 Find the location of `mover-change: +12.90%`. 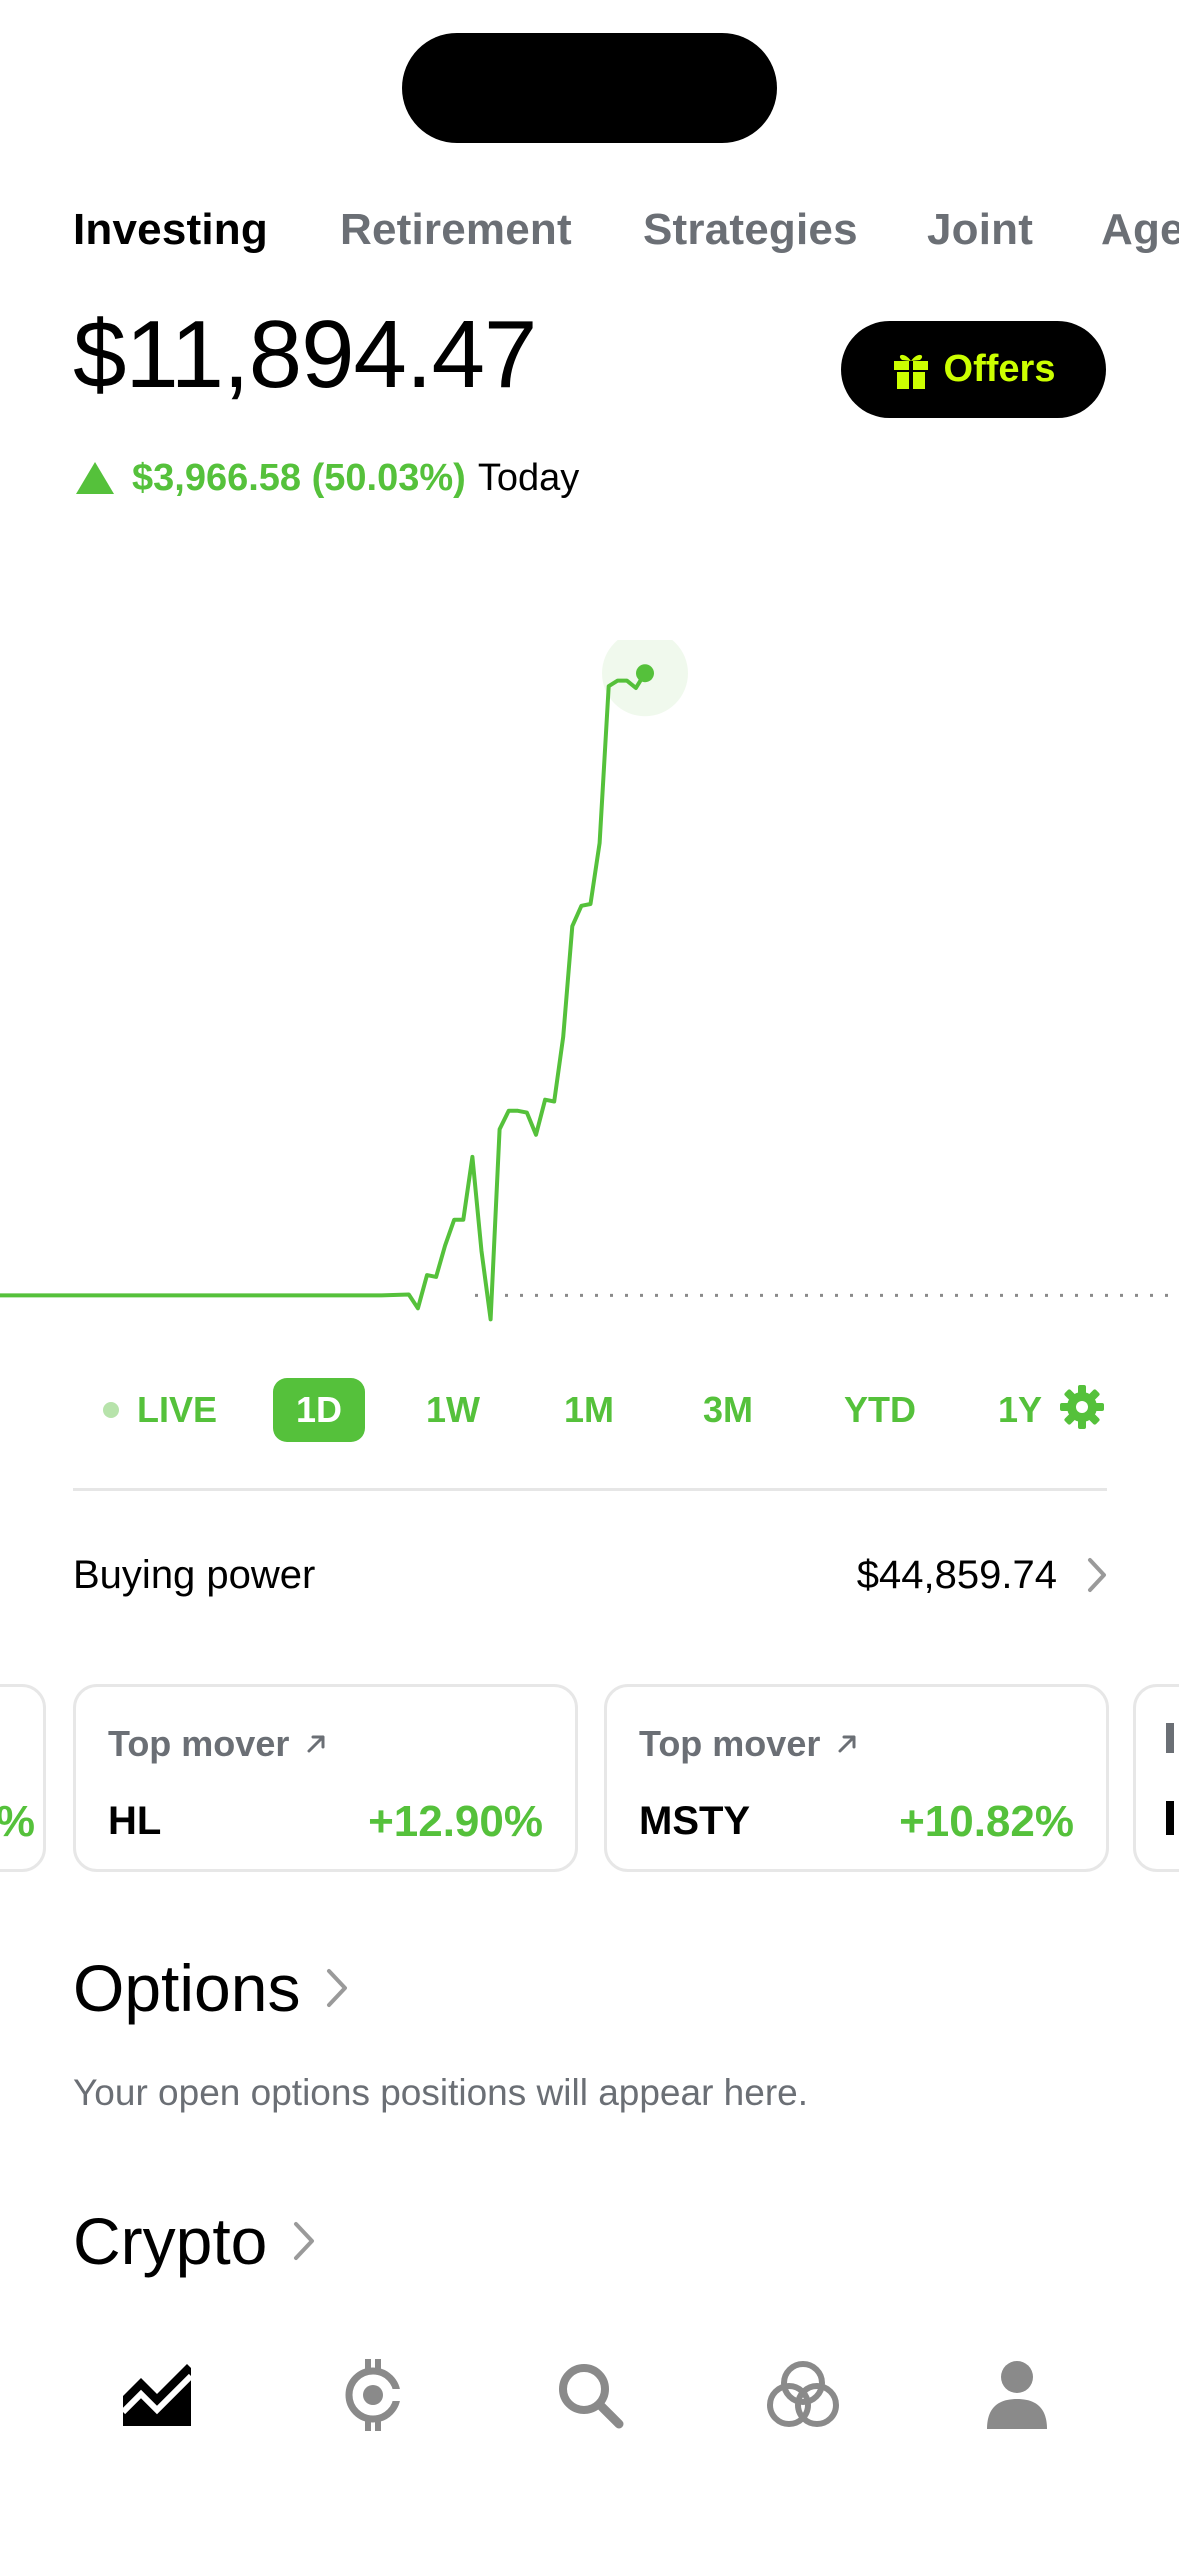

mover-change: +12.90% is located at coordinates (455, 1821).